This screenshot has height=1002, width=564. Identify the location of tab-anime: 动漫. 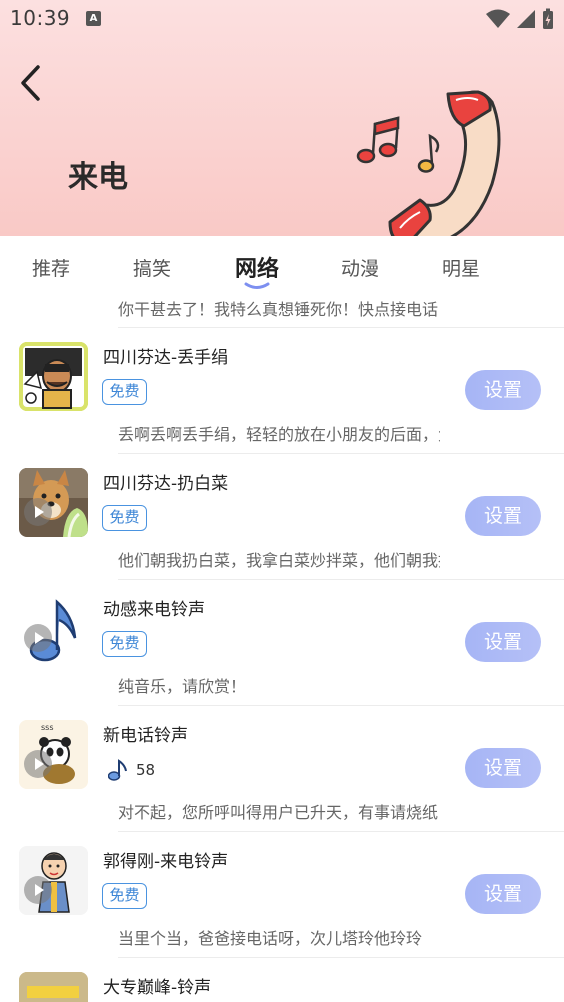
(360, 267).